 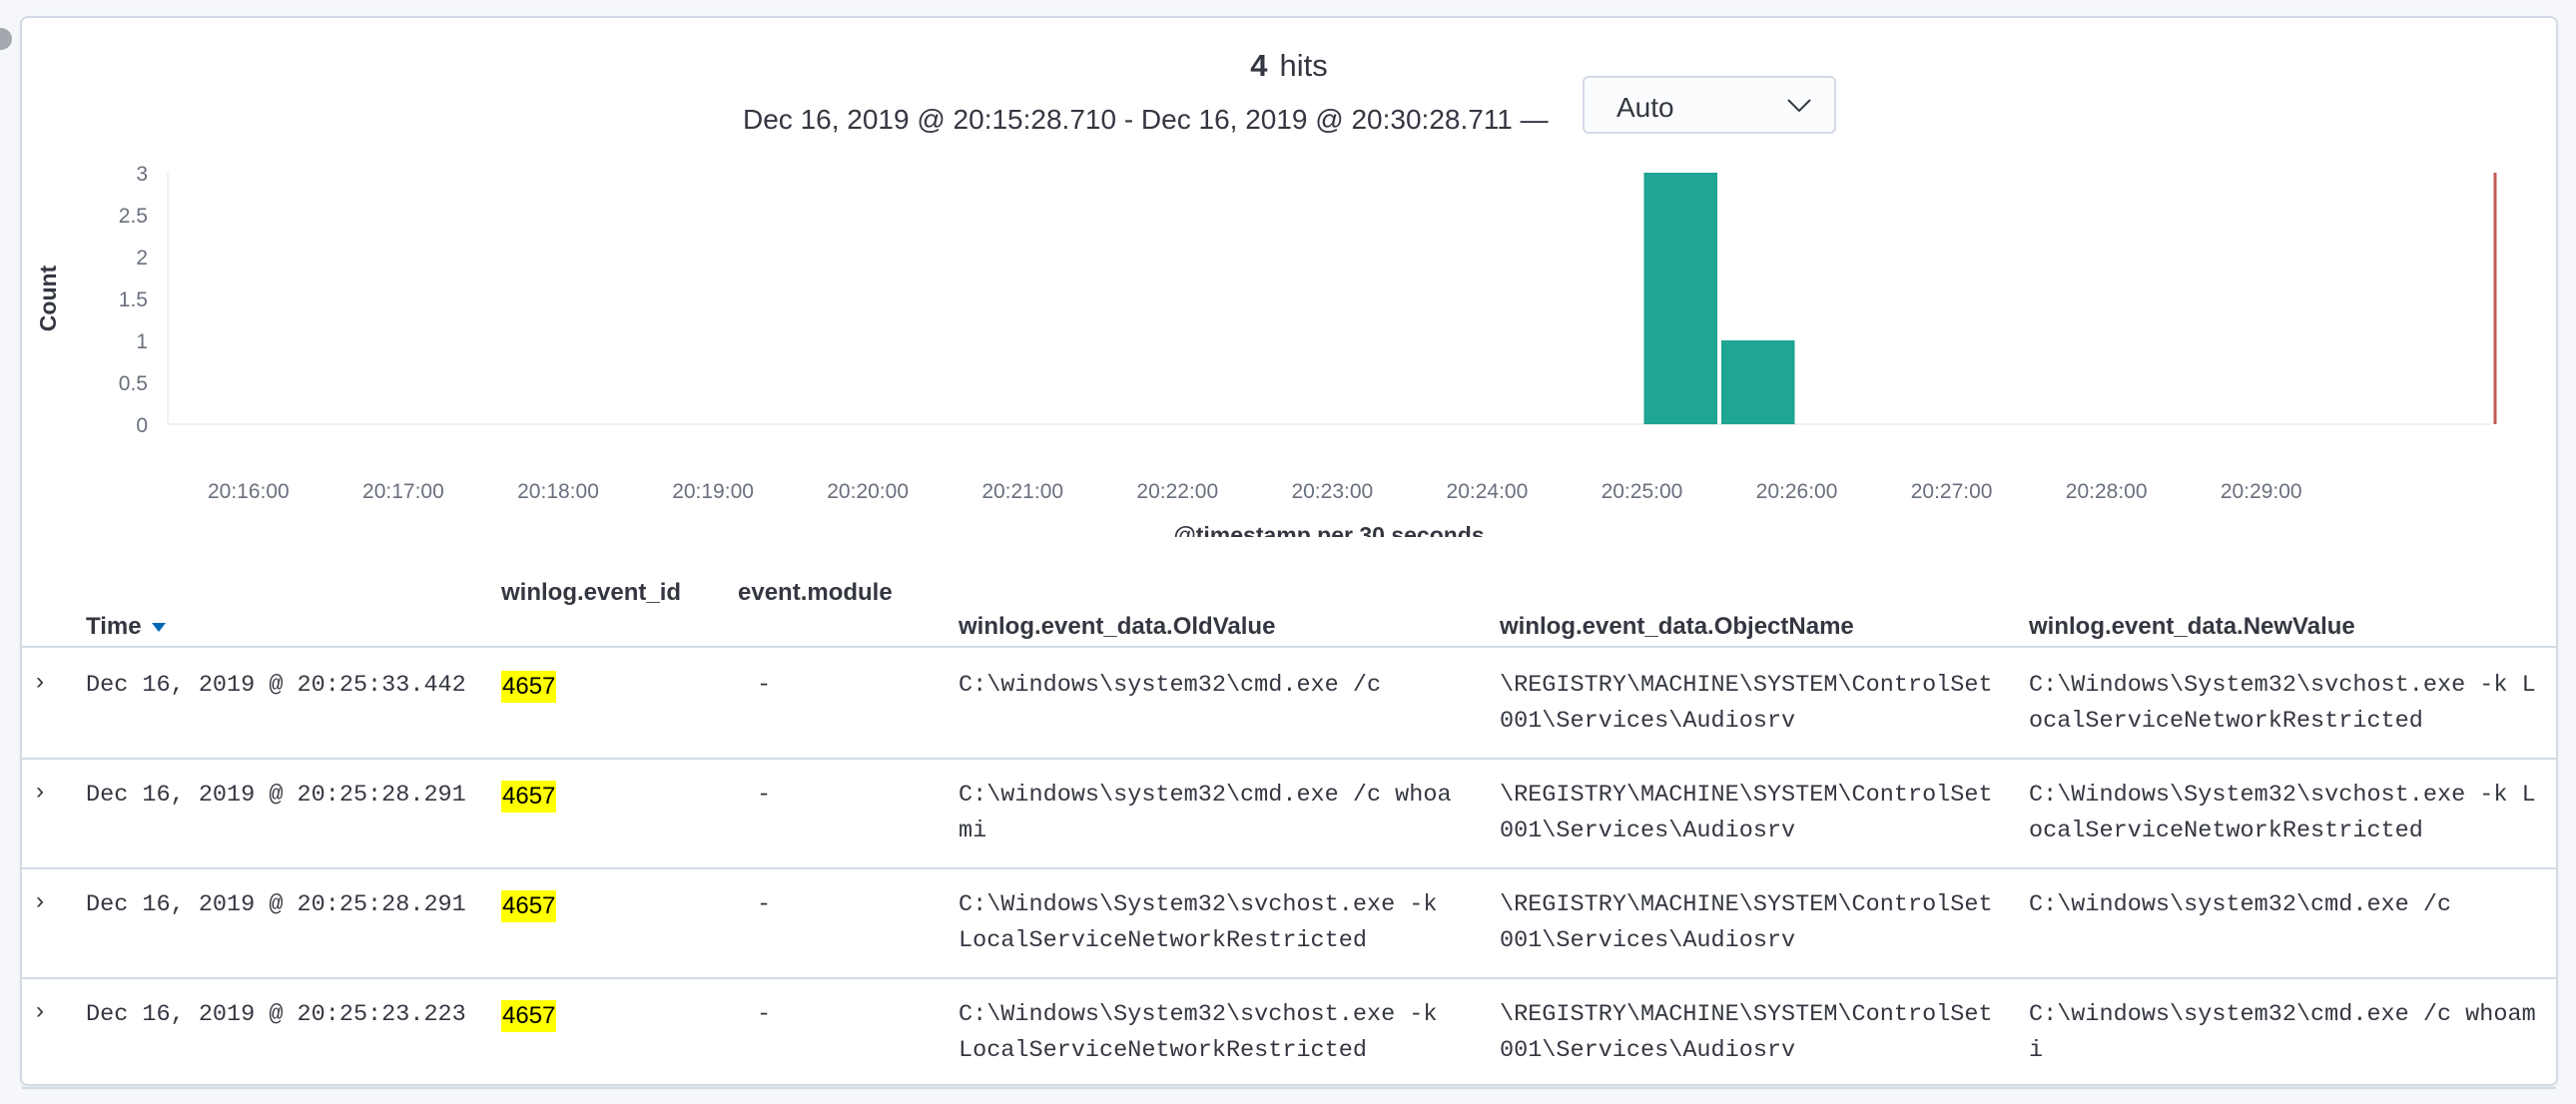 What do you see at coordinates (2241, 904) in the screenshot?
I see `cell-new-value: C:\windows\system32\cmd.exe /c` at bounding box center [2241, 904].